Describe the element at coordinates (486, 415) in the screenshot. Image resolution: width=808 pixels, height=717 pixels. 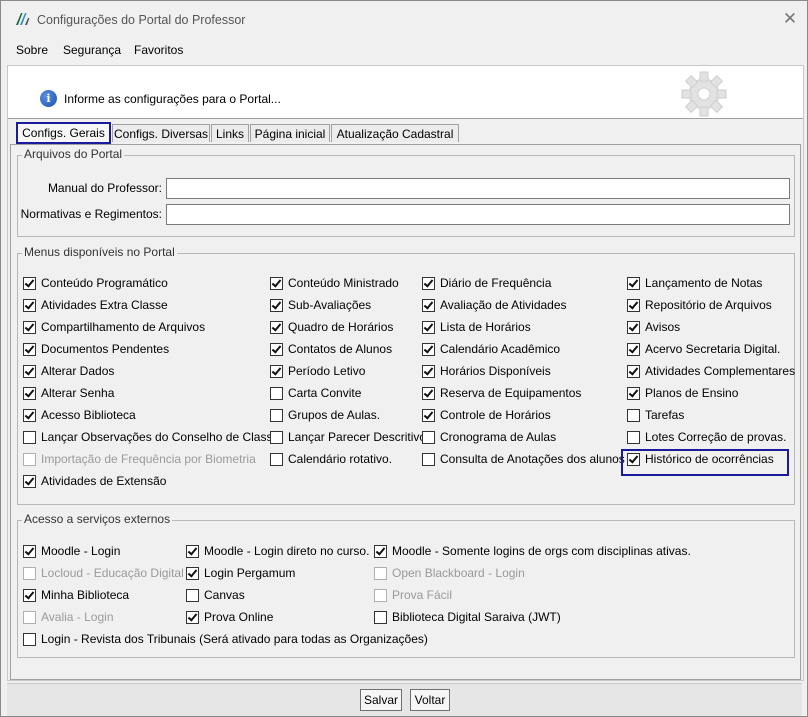
I see `checkbox-controle-de-horarios: Controle de Horários` at that location.